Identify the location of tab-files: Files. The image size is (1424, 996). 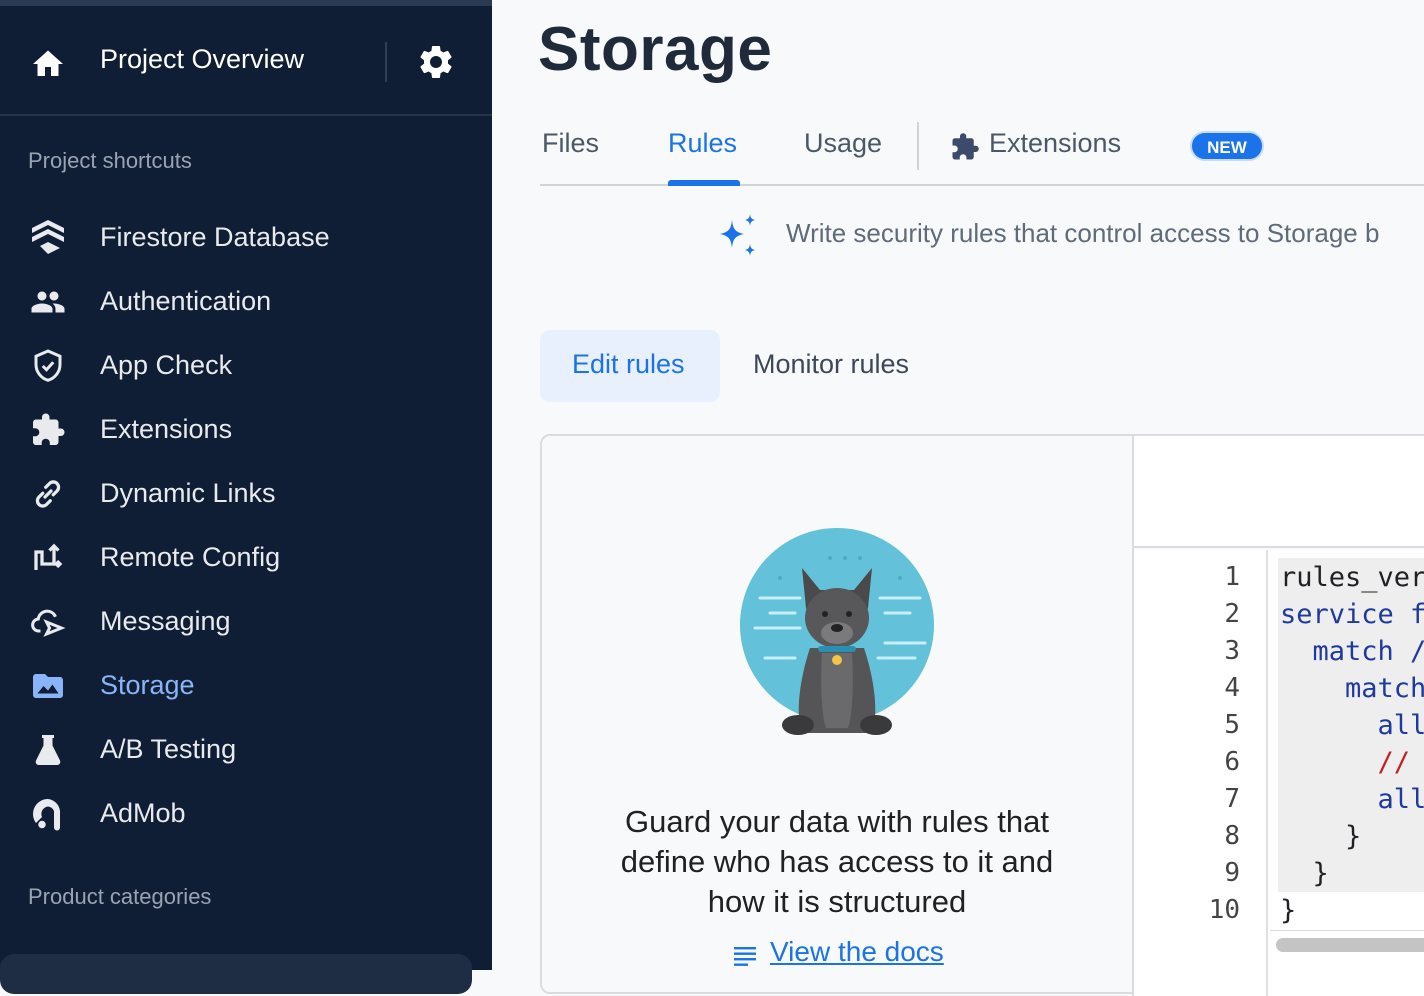
(570, 143).